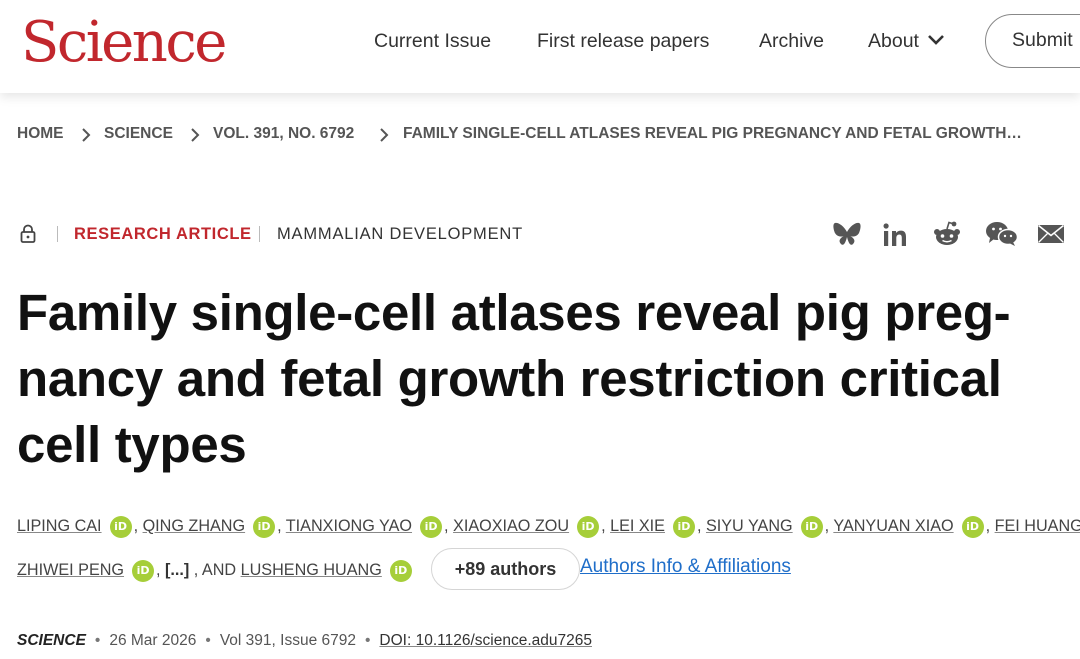 The width and height of the screenshot is (1080, 659). I want to click on nav-about: About, so click(906, 41).